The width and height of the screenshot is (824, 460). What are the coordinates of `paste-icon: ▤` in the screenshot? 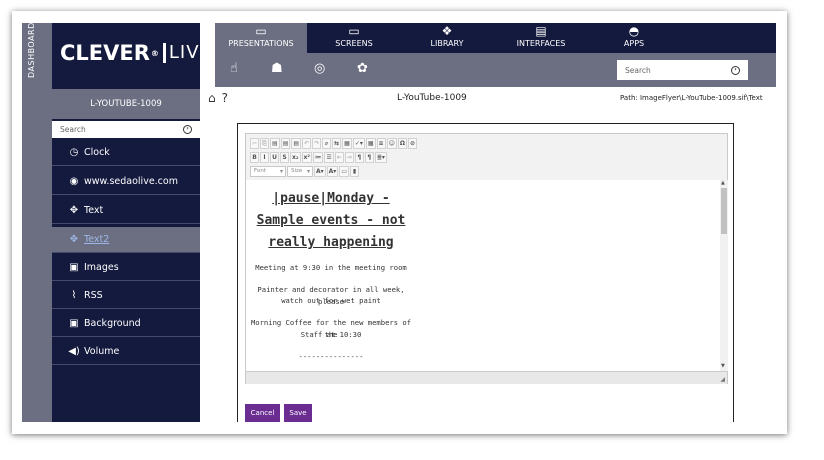 It's located at (275, 143).